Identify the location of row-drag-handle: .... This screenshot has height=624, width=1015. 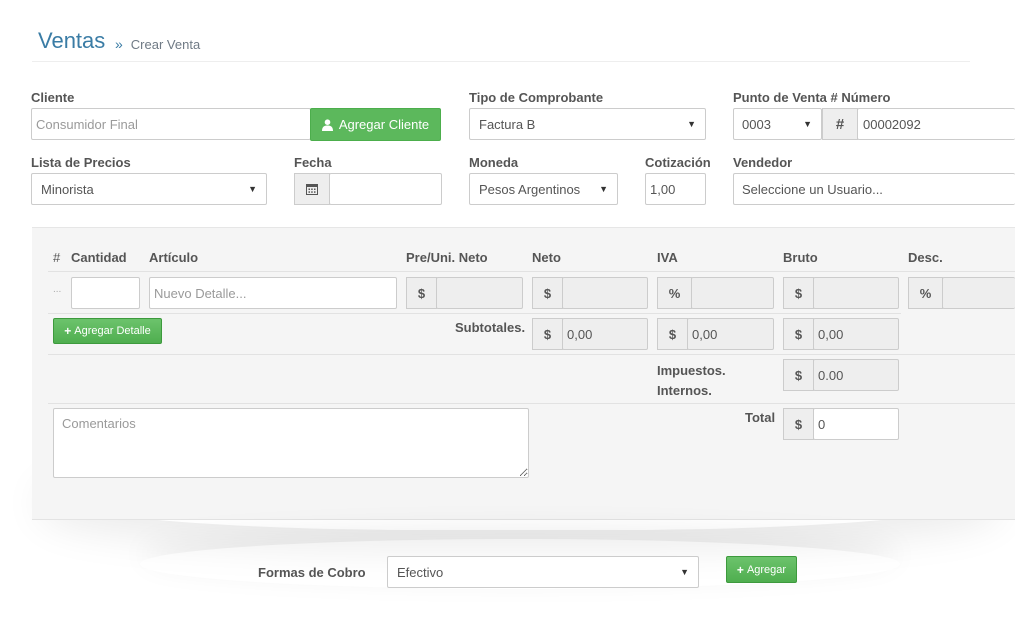
(57, 289).